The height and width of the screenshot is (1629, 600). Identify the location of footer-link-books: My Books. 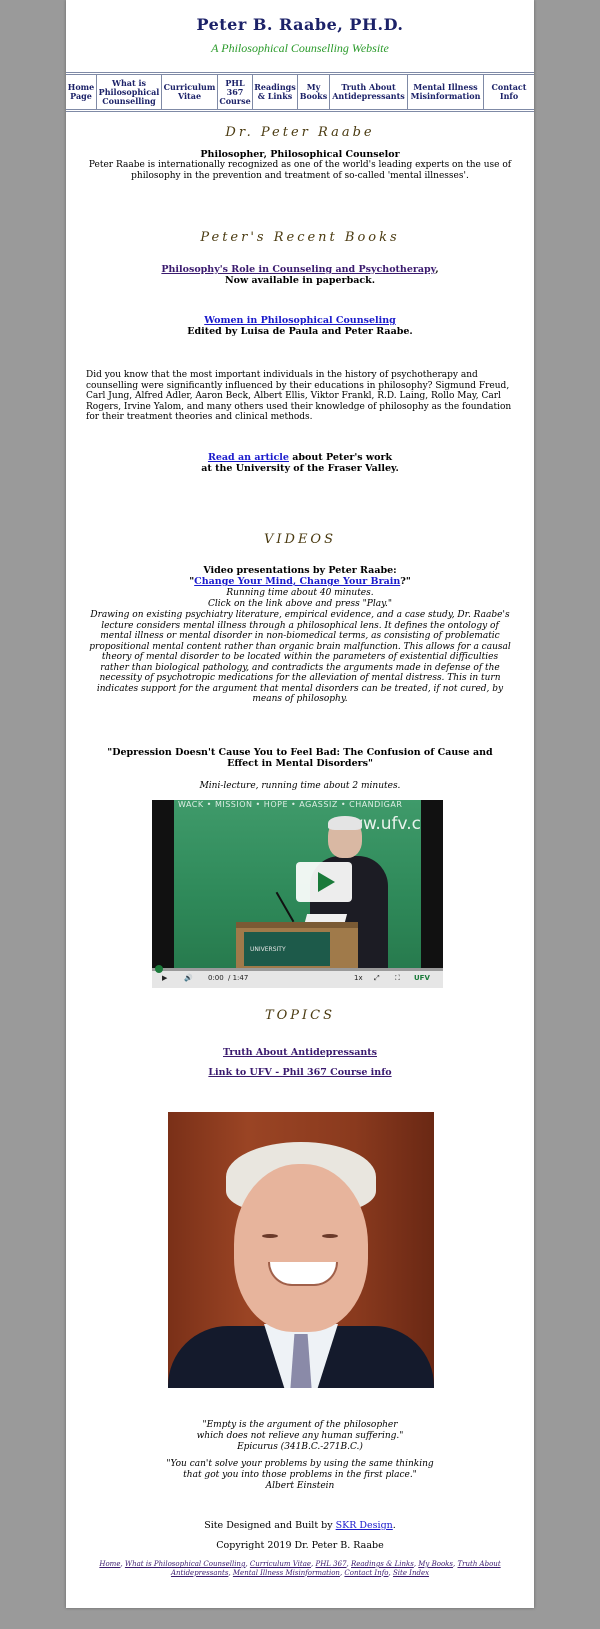
(435, 1564).